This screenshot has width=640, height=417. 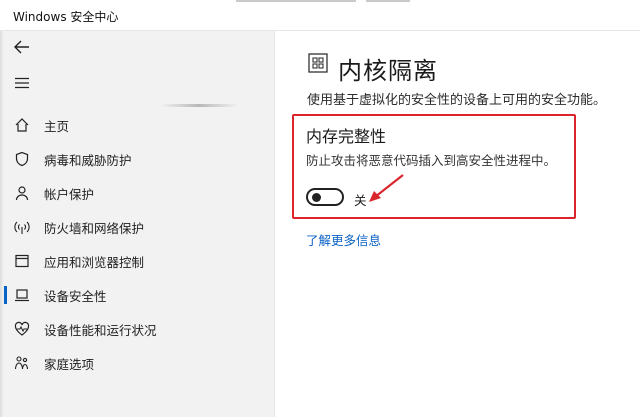 I want to click on sidebar-item-label: 主页, so click(x=57, y=126).